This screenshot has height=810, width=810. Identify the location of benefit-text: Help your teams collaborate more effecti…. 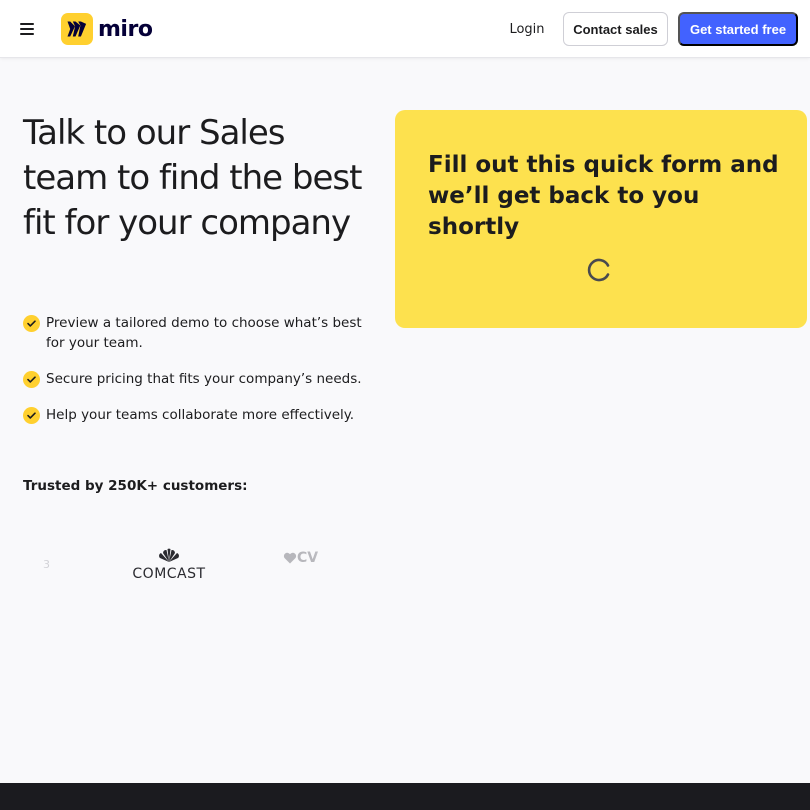
(200, 415).